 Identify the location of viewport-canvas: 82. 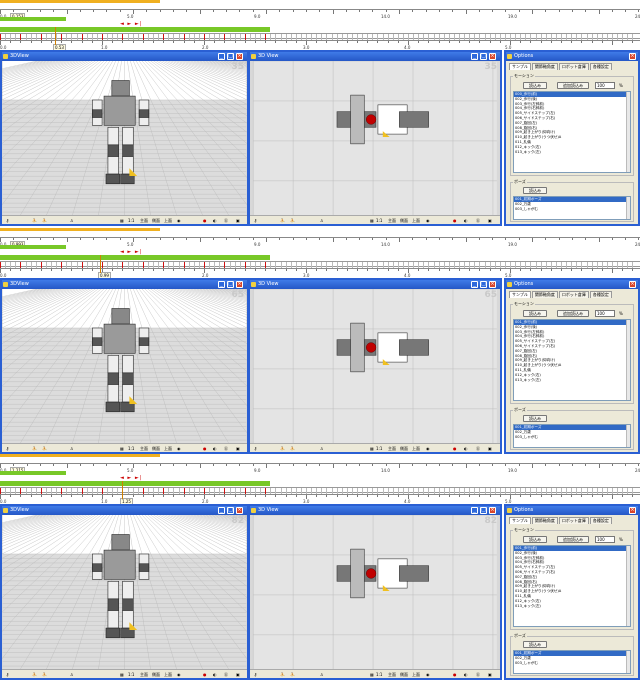
(124, 592).